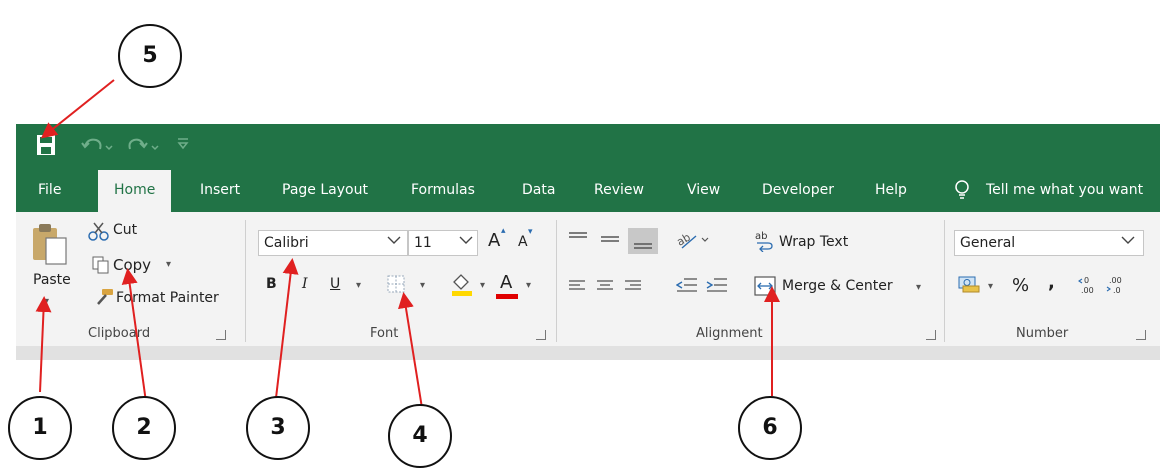  Describe the element at coordinates (40, 428) in the screenshot. I see `callout-1: 1` at that location.